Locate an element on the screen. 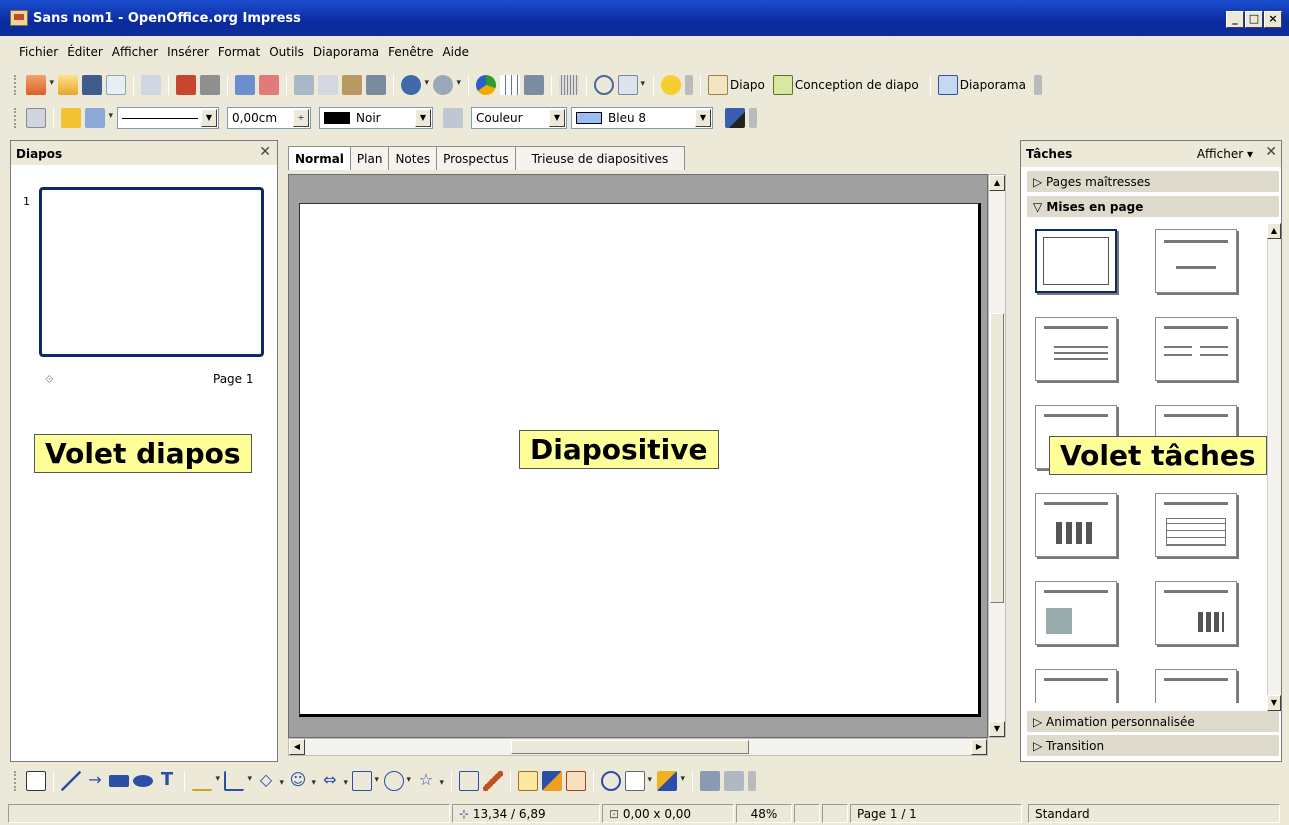  draw-functions-icon is located at coordinates (534, 85).